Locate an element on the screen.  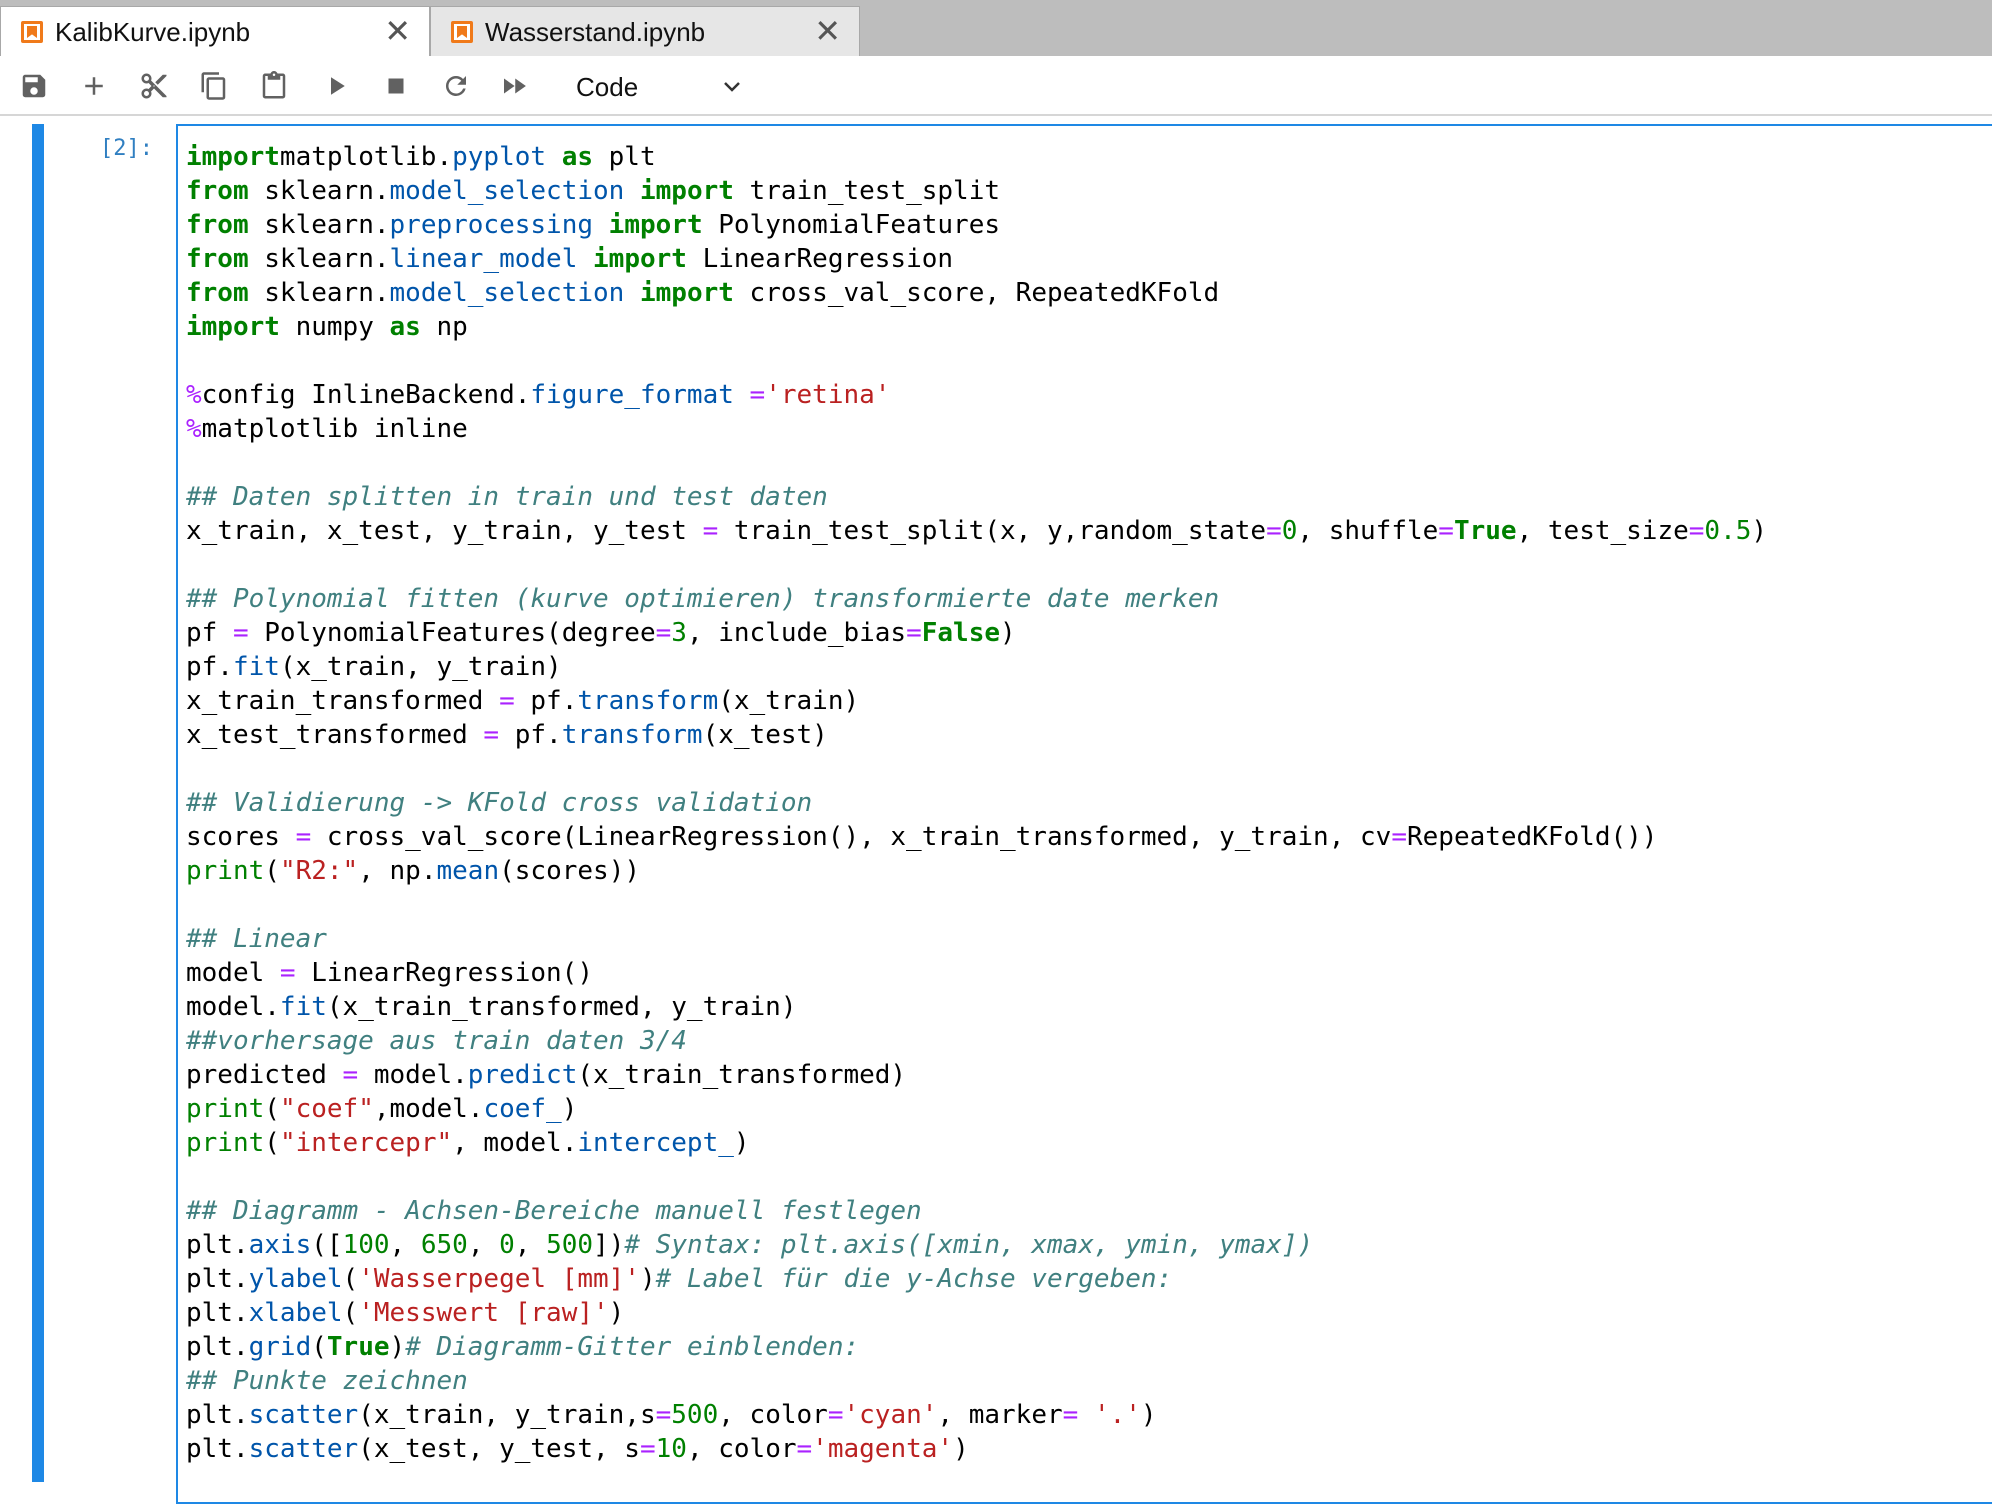
scissors-icon is located at coordinates (154, 86).